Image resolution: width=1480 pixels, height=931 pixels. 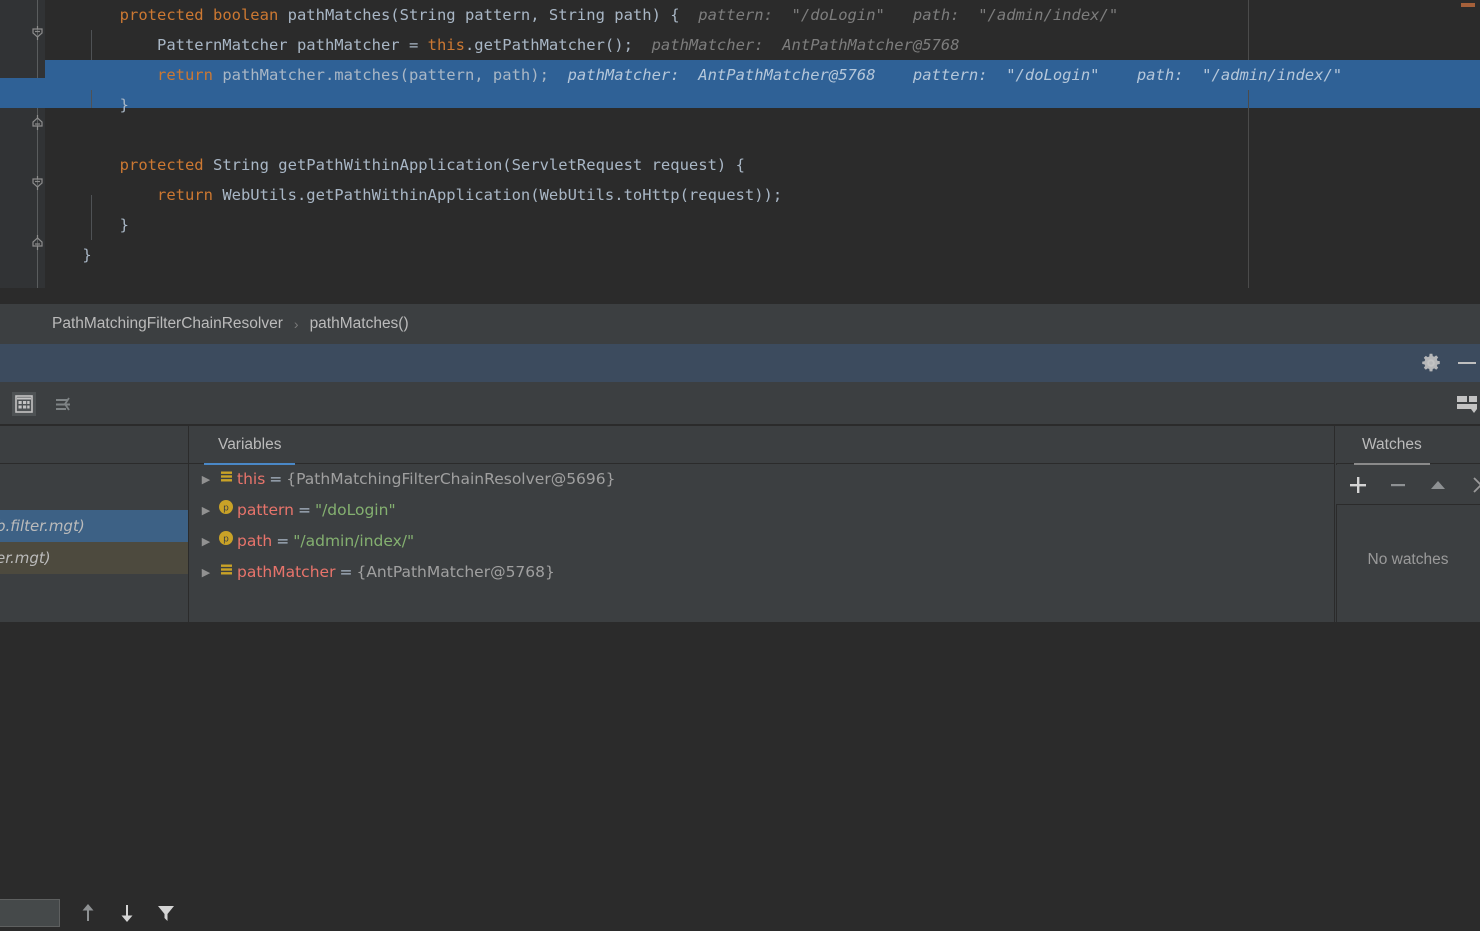 I want to click on breadcrumb-method: pathMatches(), so click(x=359, y=324).